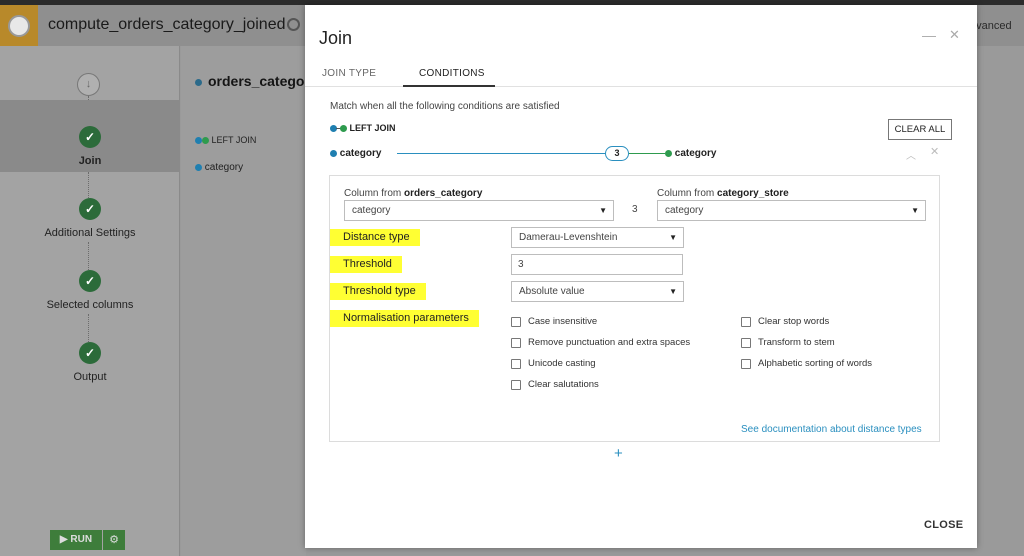  I want to click on step-label: Additional Settings, so click(90, 233).